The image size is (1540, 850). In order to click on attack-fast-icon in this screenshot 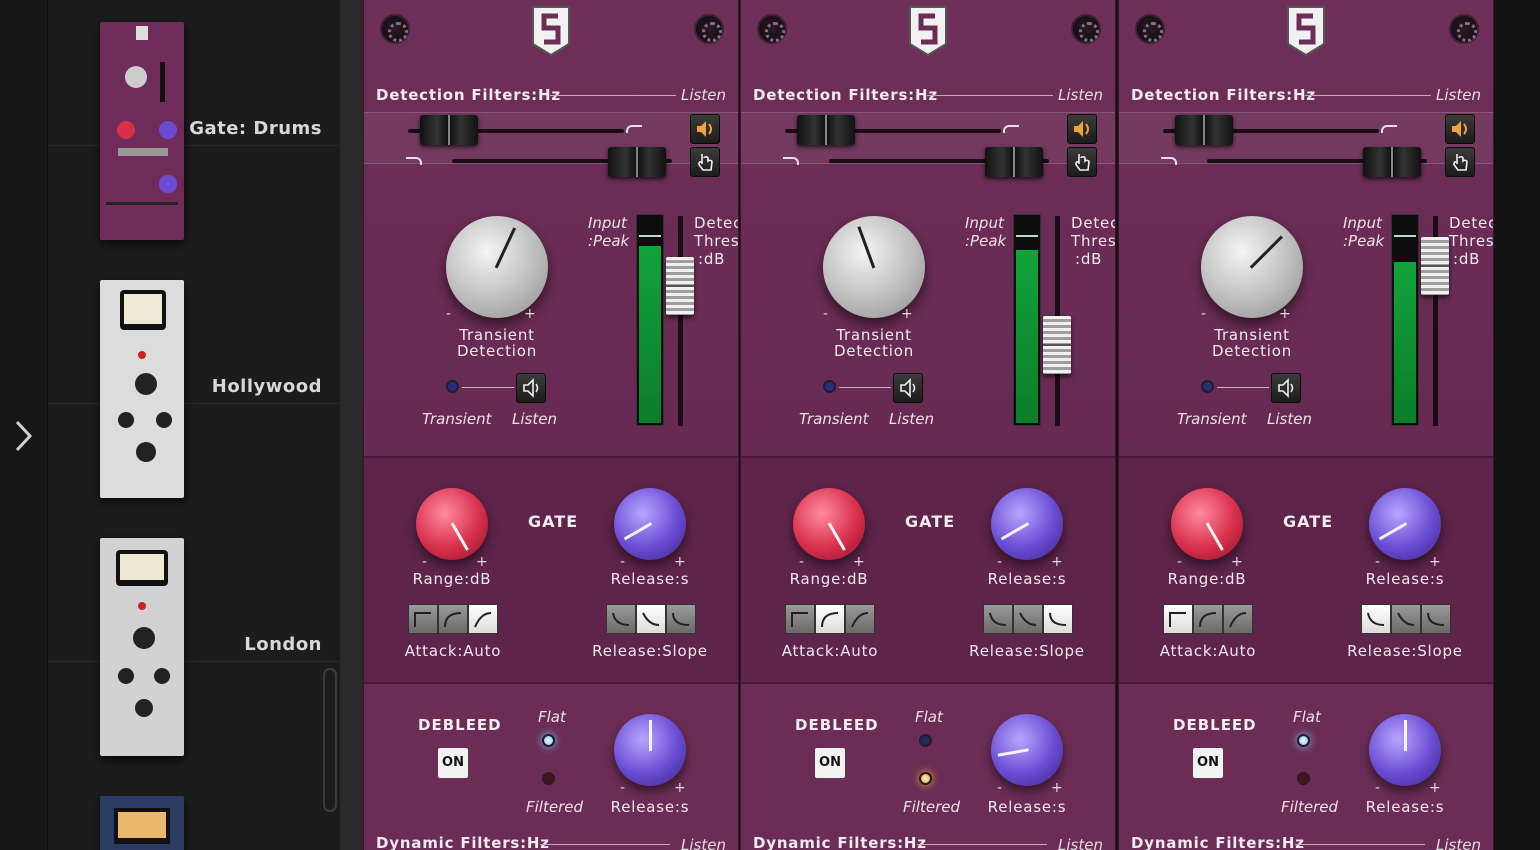, I will do `click(1177, 619)`.